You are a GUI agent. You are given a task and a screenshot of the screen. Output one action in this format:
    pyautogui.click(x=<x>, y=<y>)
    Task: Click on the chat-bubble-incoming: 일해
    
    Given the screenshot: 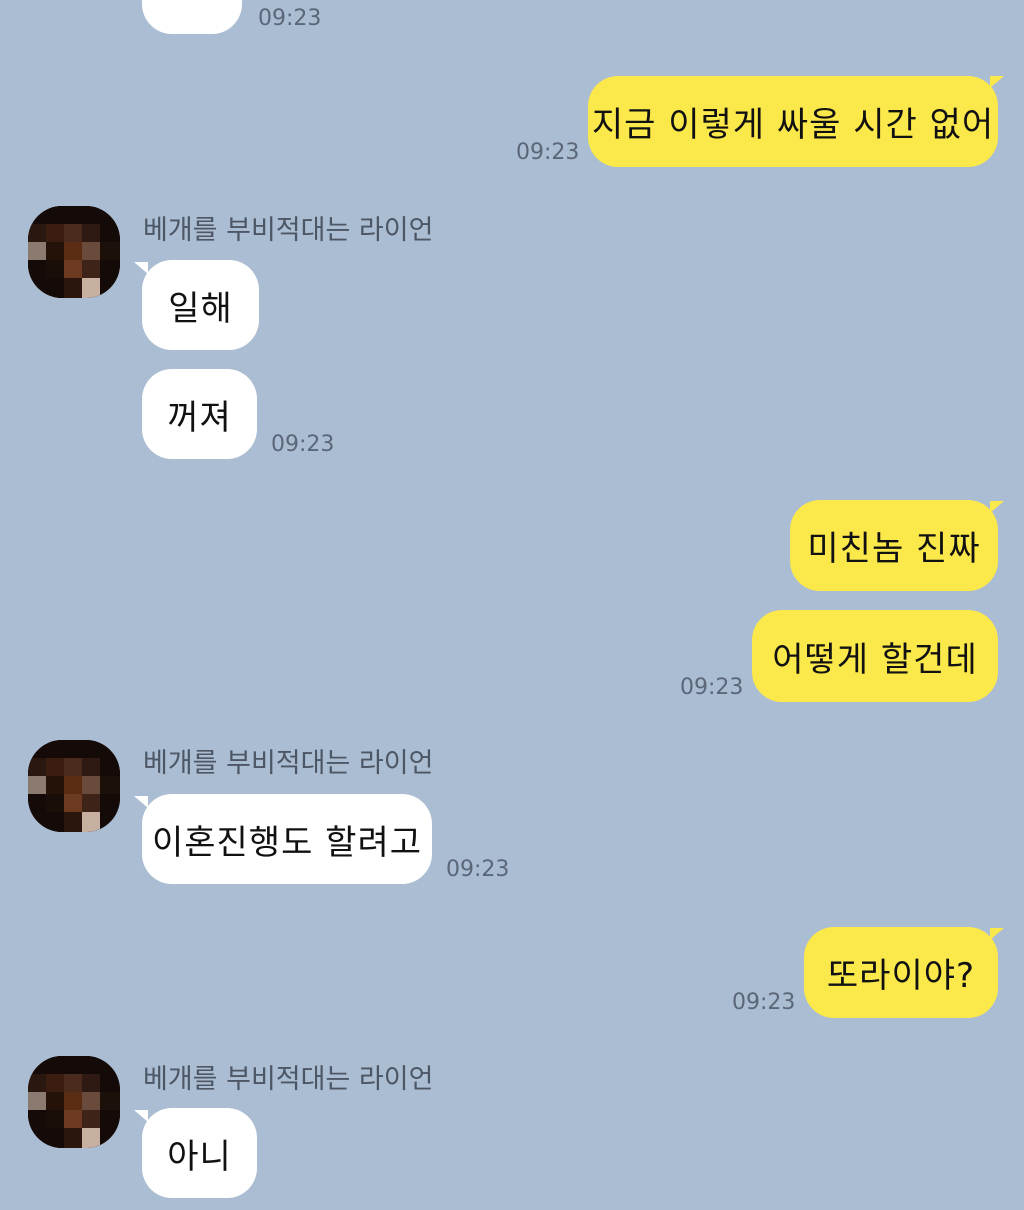 What is the action you would take?
    pyautogui.click(x=200, y=305)
    